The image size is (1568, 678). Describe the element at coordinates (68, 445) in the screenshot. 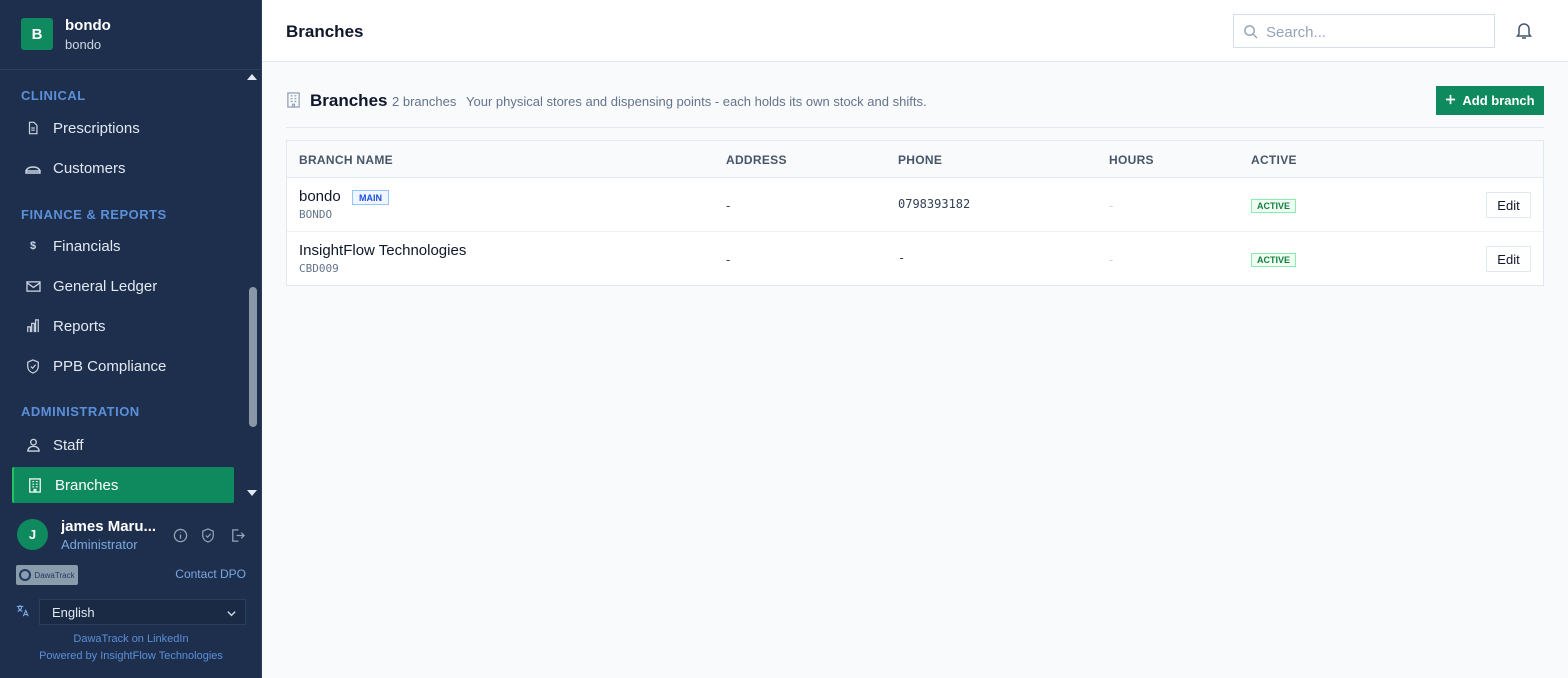

I see `sidebar-item-label: Staff` at that location.